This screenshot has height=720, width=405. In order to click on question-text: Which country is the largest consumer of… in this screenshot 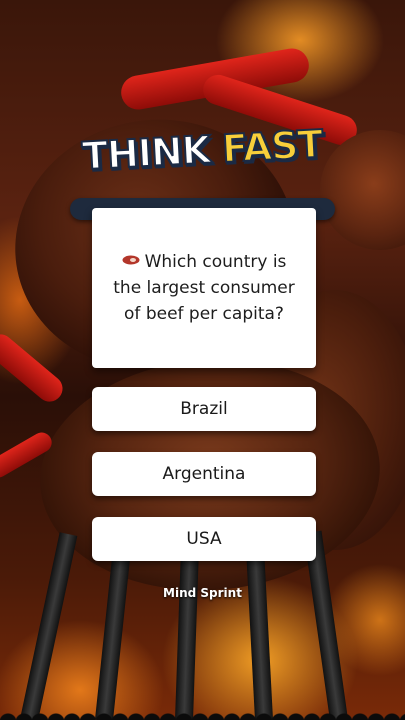, I will do `click(204, 288)`.